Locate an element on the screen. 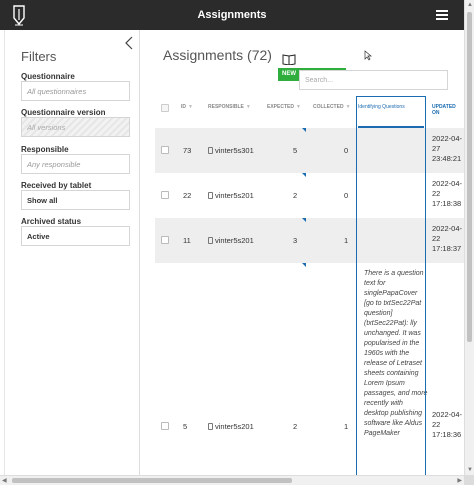 The height and width of the screenshot is (485, 474). column-id: ID ▼ is located at coordinates (187, 112).